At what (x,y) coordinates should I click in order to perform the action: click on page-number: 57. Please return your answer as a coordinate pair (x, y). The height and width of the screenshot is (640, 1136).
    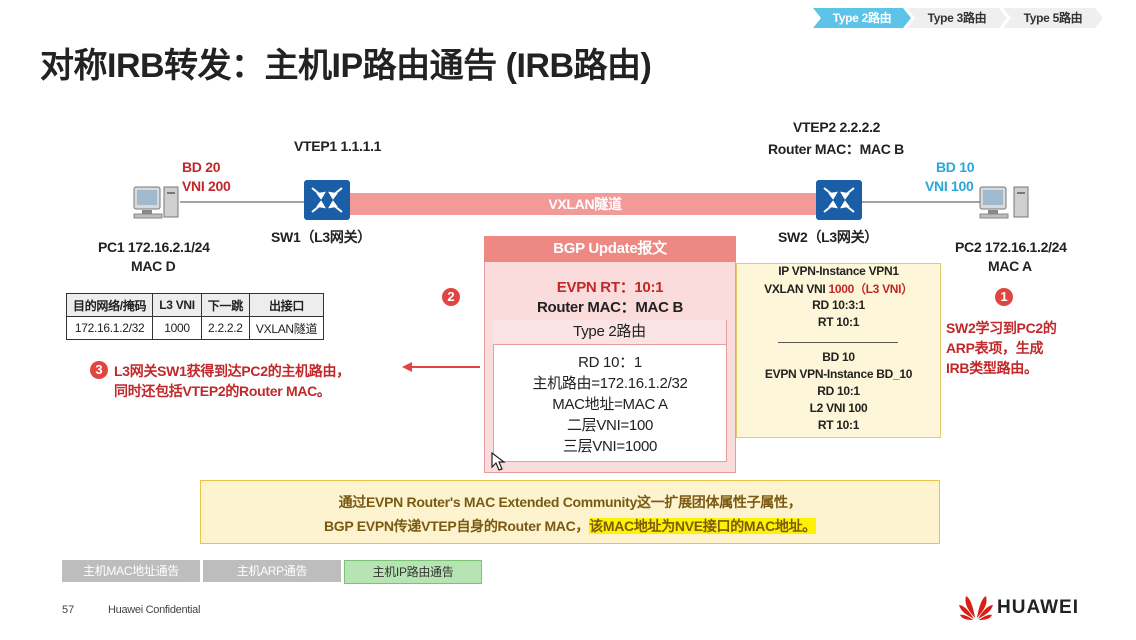
    Looking at the image, I should click on (68, 610).